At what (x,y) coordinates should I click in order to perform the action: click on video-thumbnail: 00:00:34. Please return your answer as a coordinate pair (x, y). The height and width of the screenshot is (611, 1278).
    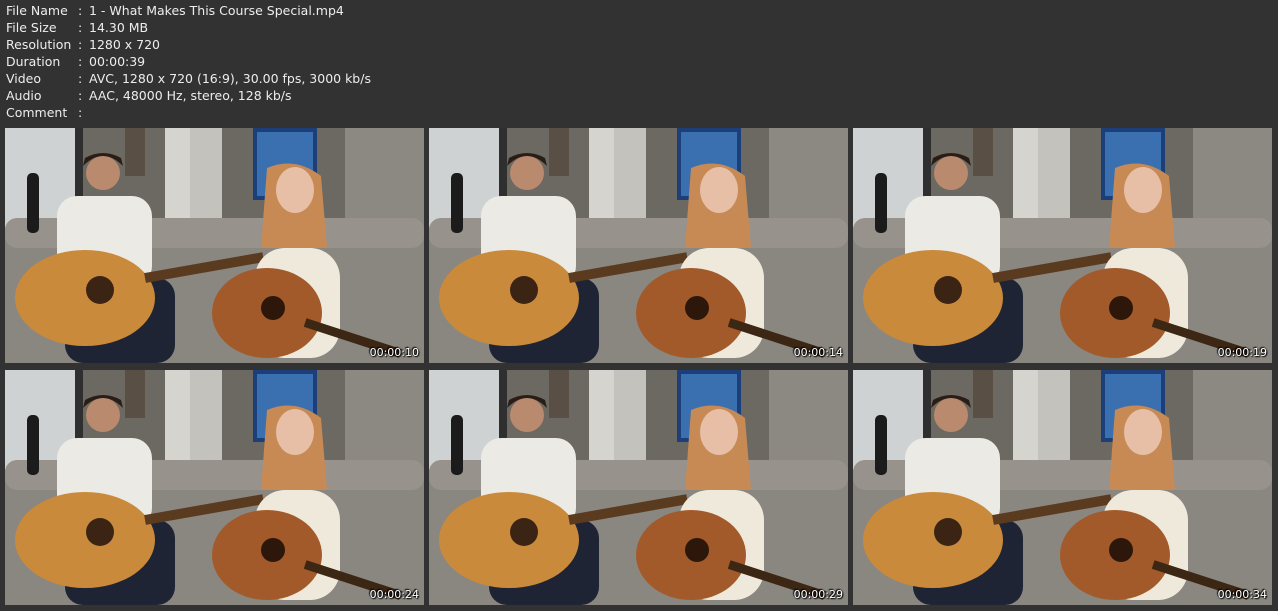
    Looking at the image, I should click on (1062, 487).